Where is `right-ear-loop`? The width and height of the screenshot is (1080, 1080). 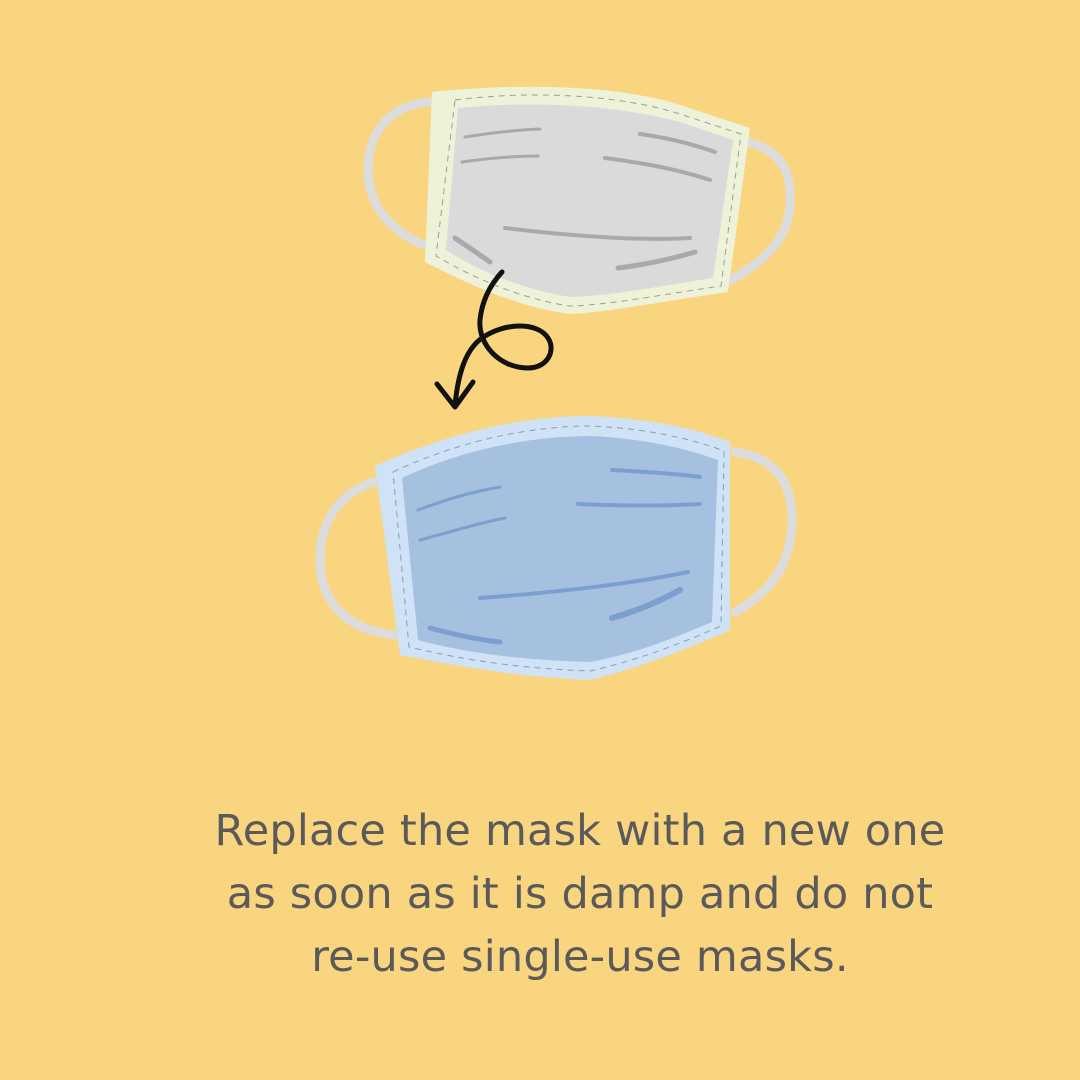 right-ear-loop is located at coordinates (763, 532).